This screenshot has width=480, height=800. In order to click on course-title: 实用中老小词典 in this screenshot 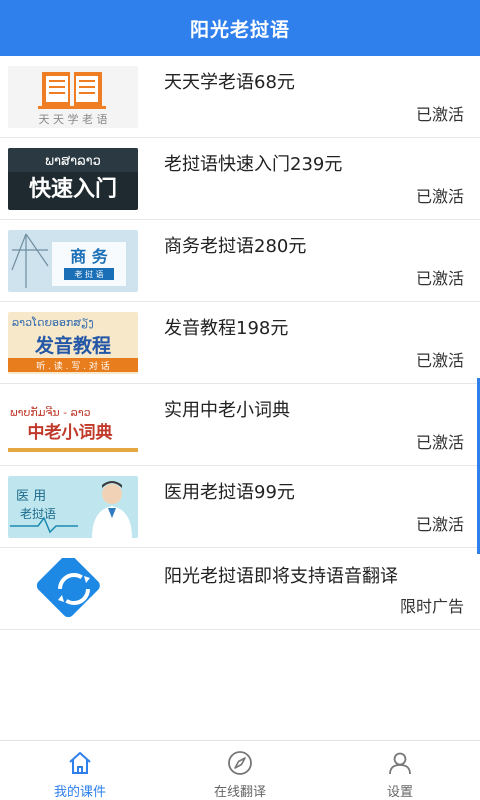, I will do `click(227, 410)`.